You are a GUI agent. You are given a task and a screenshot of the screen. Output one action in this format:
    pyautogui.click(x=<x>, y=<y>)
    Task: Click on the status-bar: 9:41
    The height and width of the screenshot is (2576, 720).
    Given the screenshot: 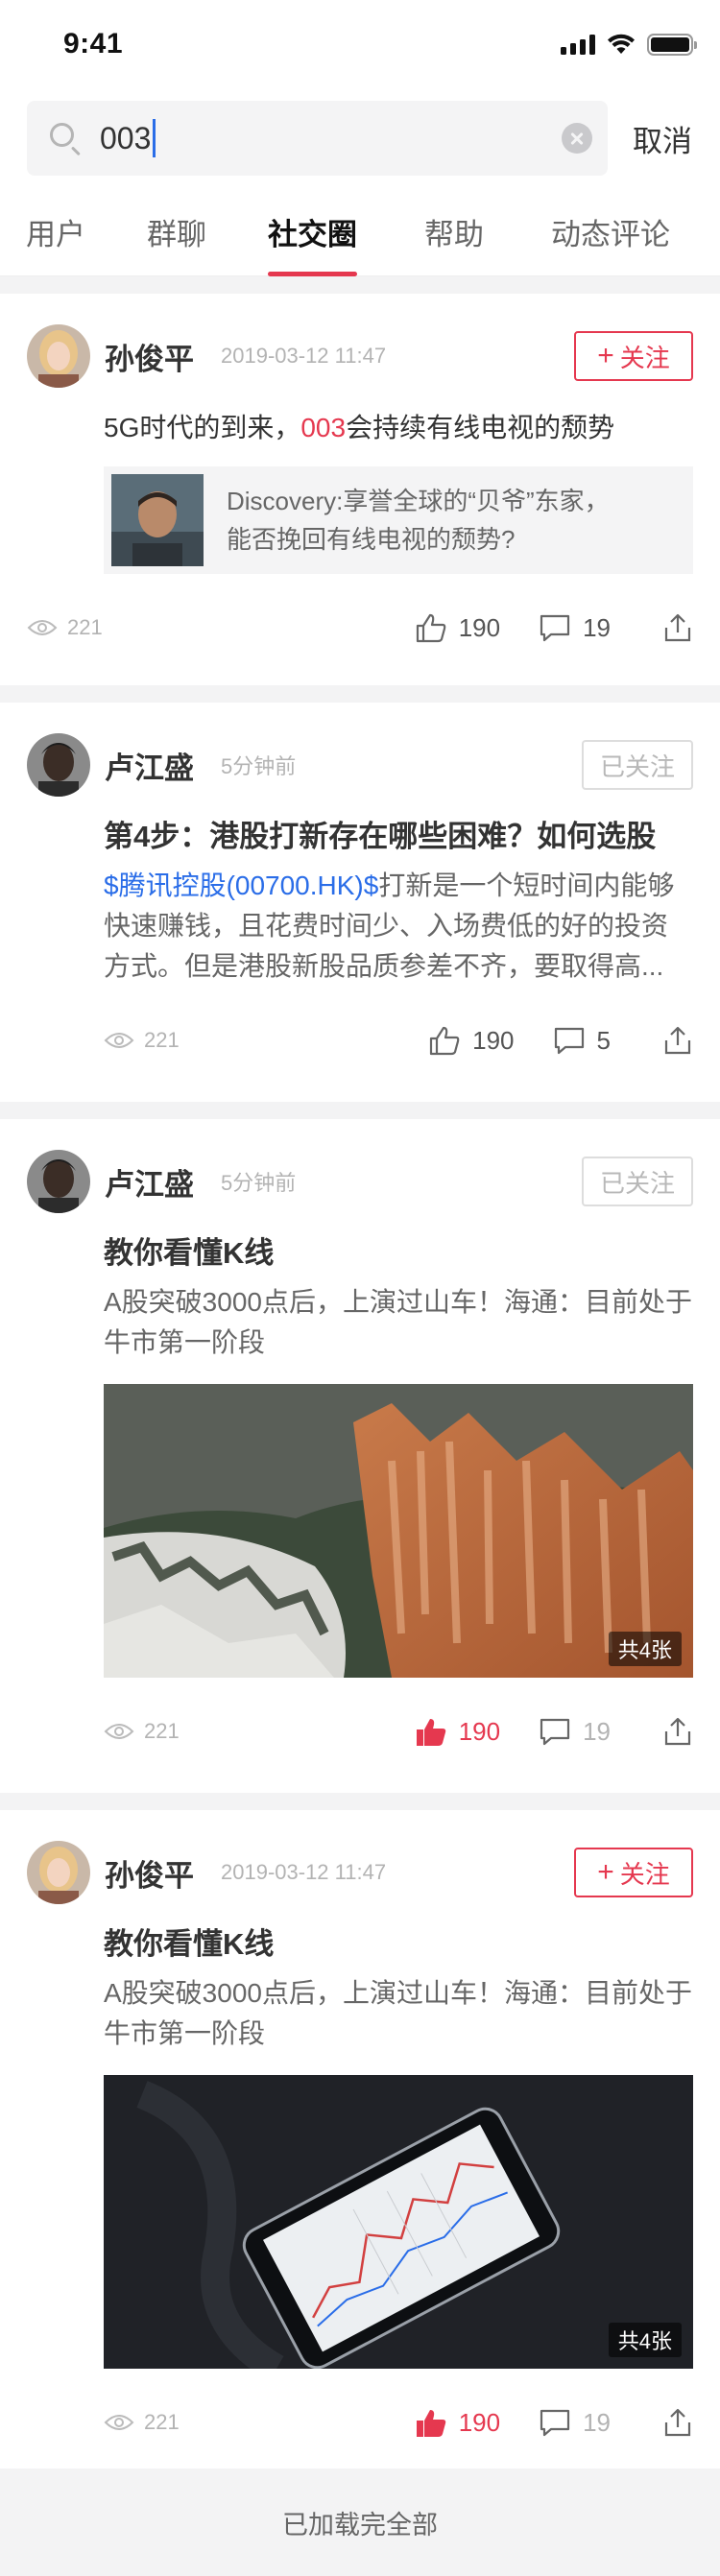 What is the action you would take?
    pyautogui.click(x=360, y=44)
    